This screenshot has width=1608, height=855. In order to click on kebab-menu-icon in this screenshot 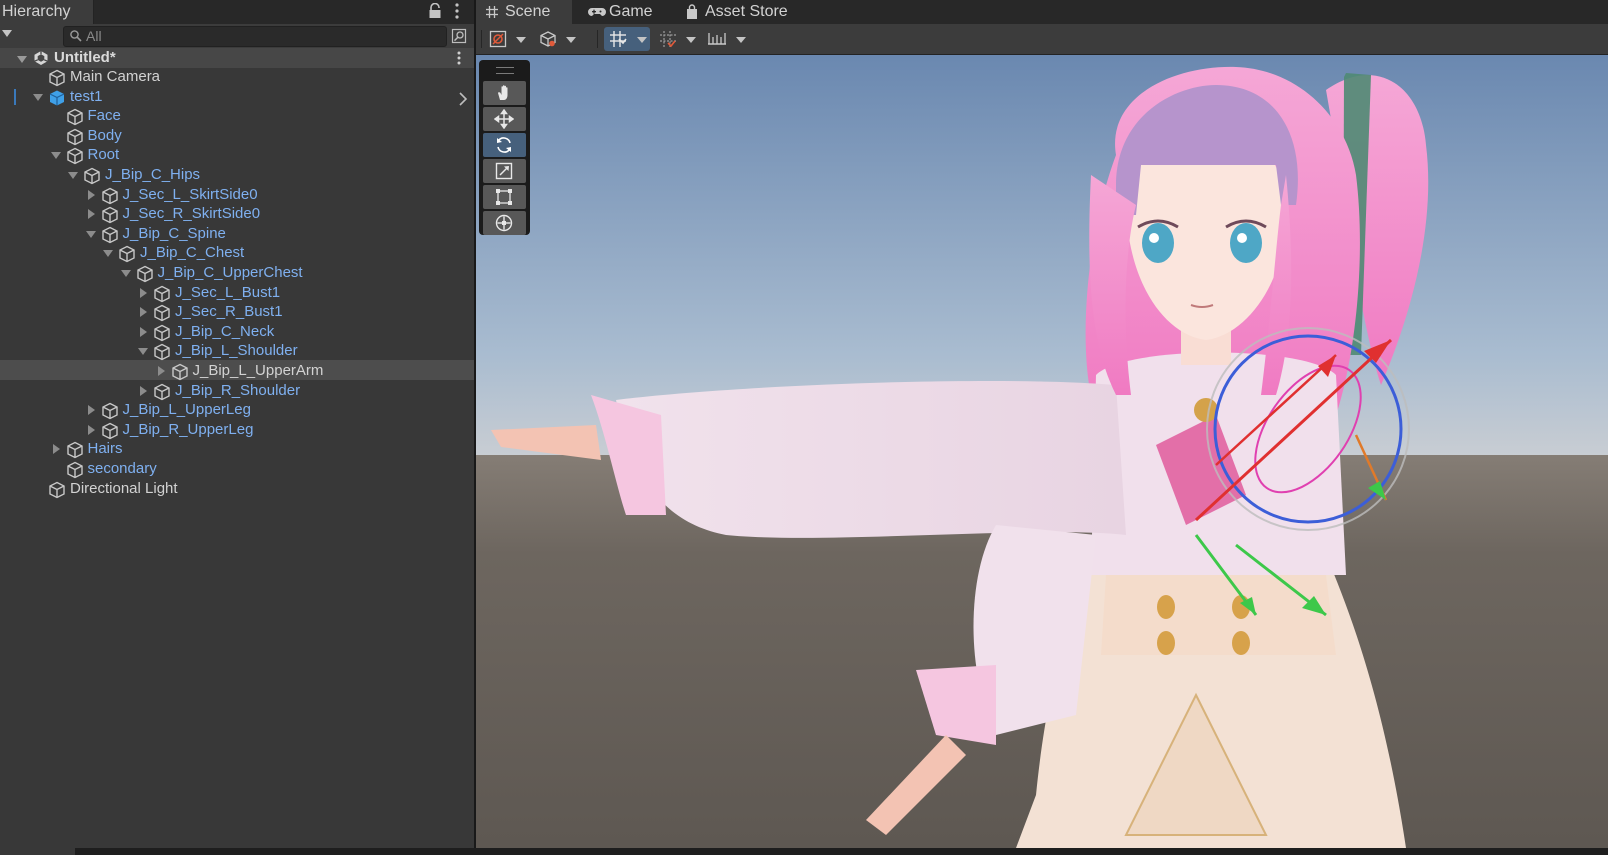, I will do `click(457, 11)`.